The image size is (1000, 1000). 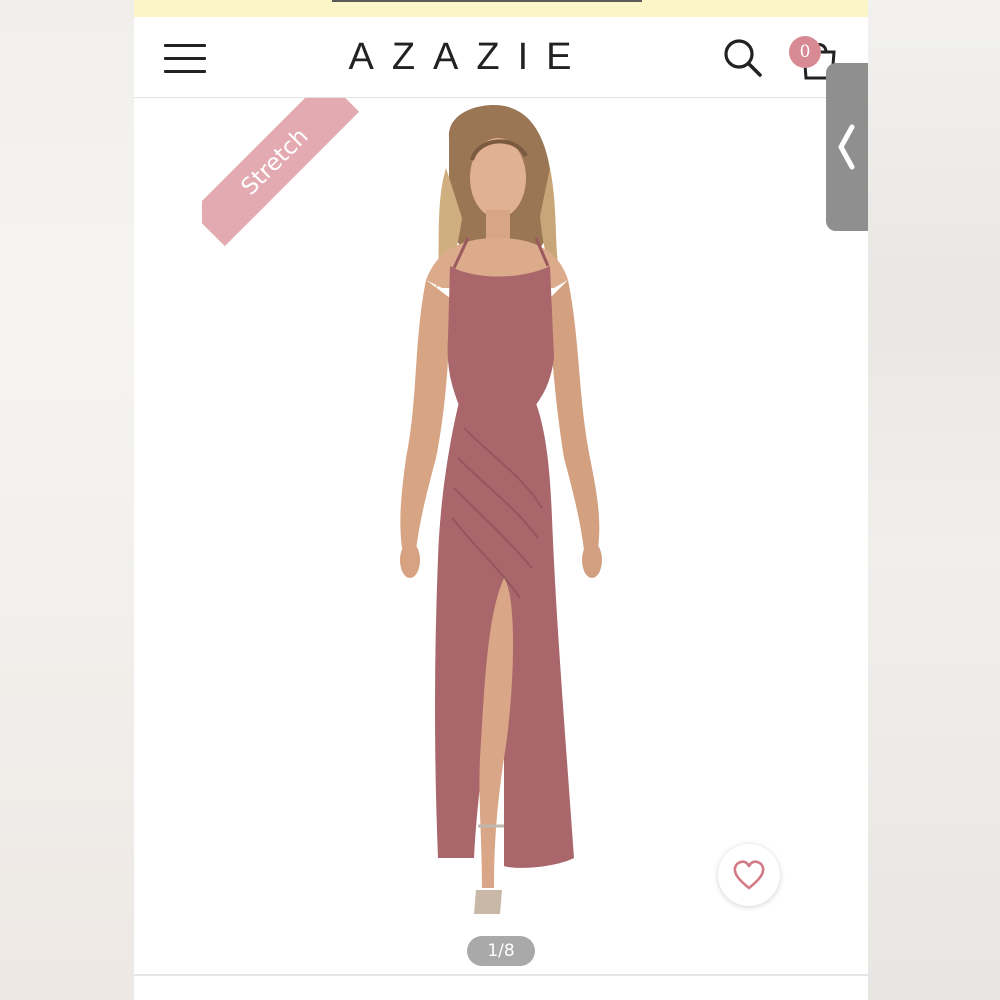 I want to click on image-counter: 1/8, so click(x=501, y=951).